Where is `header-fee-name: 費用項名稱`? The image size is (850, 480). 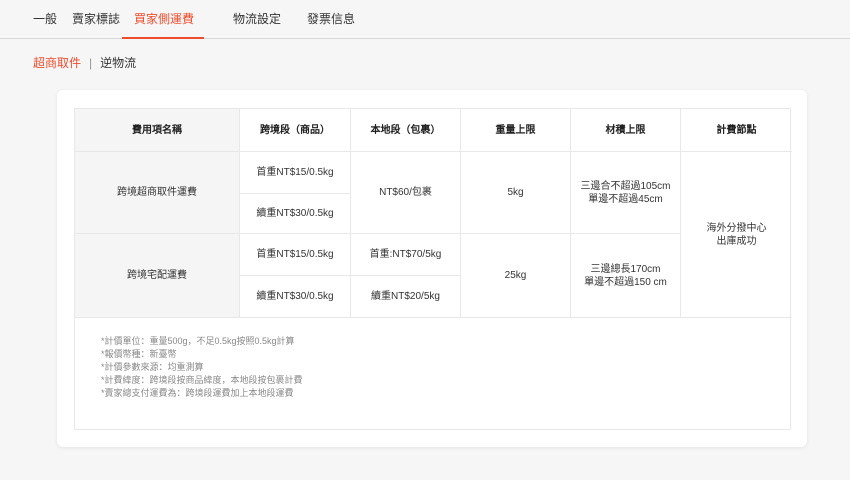 header-fee-name: 費用項名稱 is located at coordinates (157, 130).